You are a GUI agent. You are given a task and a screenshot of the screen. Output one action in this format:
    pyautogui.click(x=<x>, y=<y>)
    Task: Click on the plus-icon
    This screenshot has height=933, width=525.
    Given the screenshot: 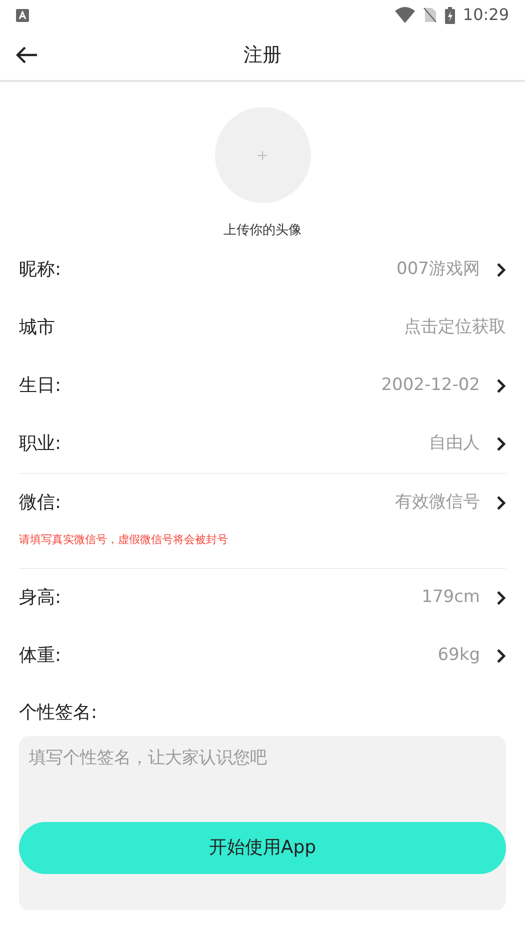 What is the action you would take?
    pyautogui.click(x=262, y=155)
    